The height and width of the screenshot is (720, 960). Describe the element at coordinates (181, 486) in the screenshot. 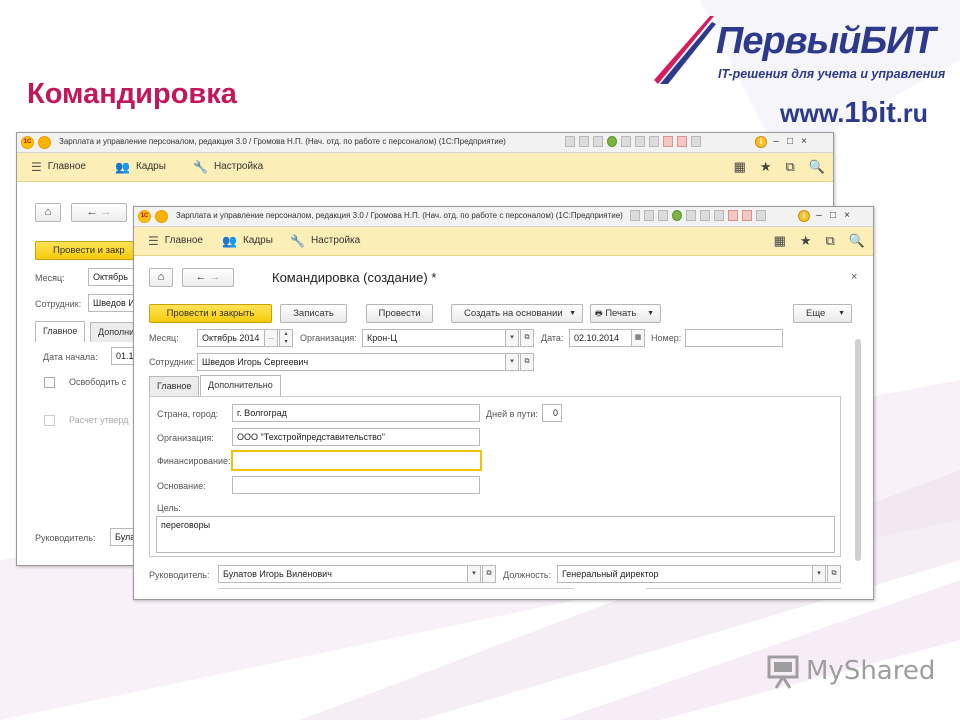

I see `basis-label: Основание:` at that location.